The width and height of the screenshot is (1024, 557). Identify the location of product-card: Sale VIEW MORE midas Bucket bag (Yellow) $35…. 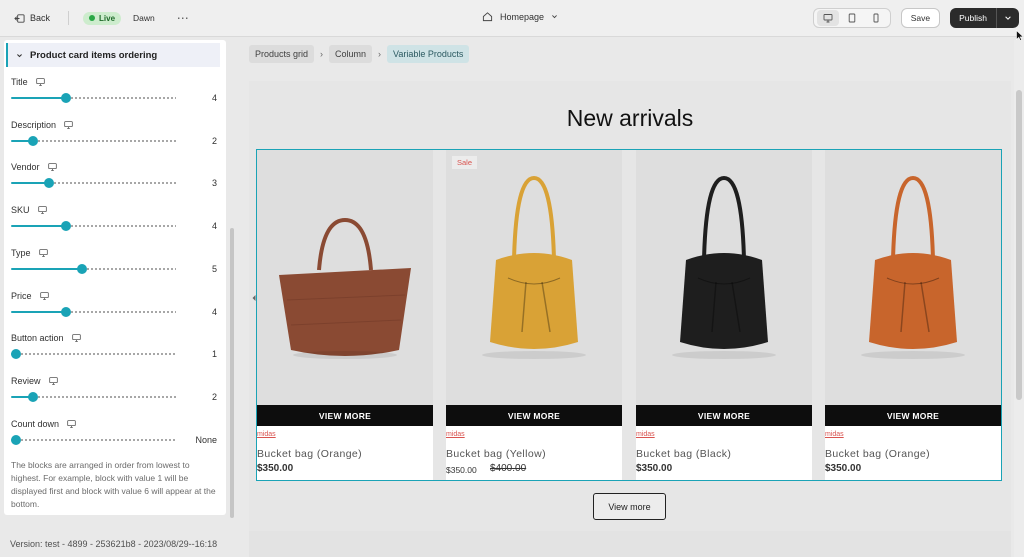
(534, 315).